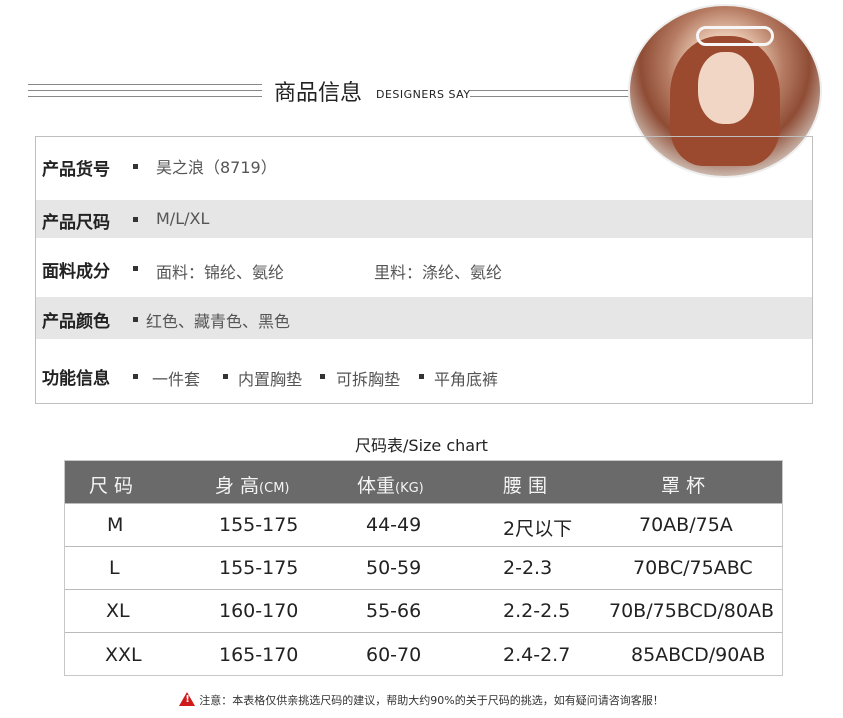  What do you see at coordinates (423, 653) in the screenshot?
I see `table-row: XXL 165-170 60-70 2.4-2.7 85ABCD/90AB` at bounding box center [423, 653].